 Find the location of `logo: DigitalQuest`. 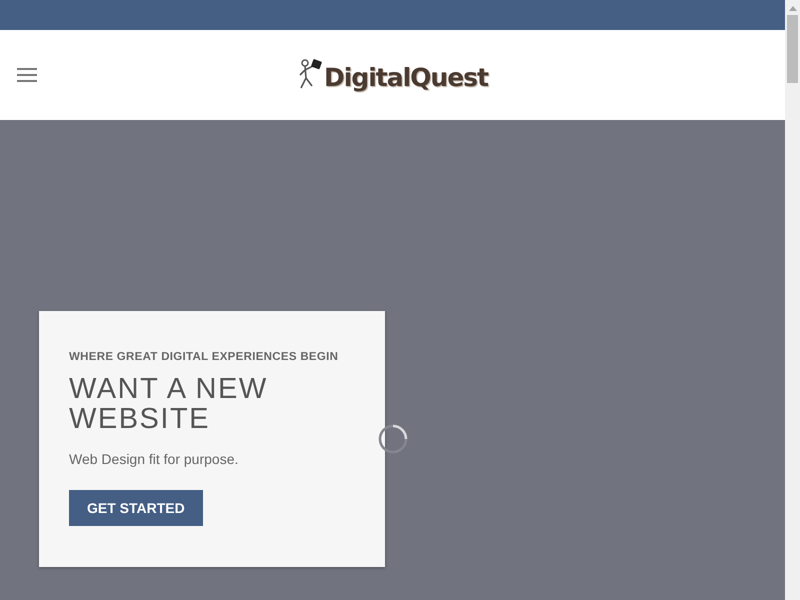

logo: DigitalQuest is located at coordinates (392, 75).